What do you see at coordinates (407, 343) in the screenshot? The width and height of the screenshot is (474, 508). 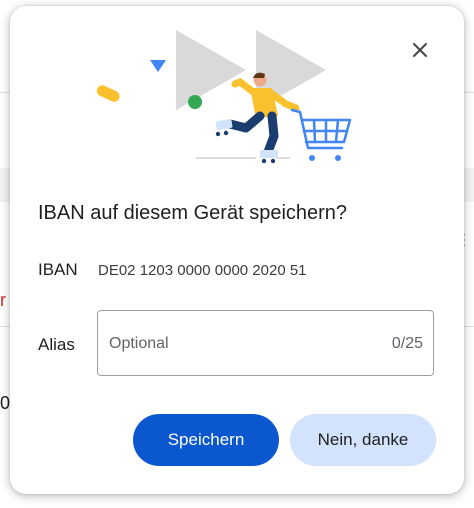 I see `alias-character-counter: 0/25` at bounding box center [407, 343].